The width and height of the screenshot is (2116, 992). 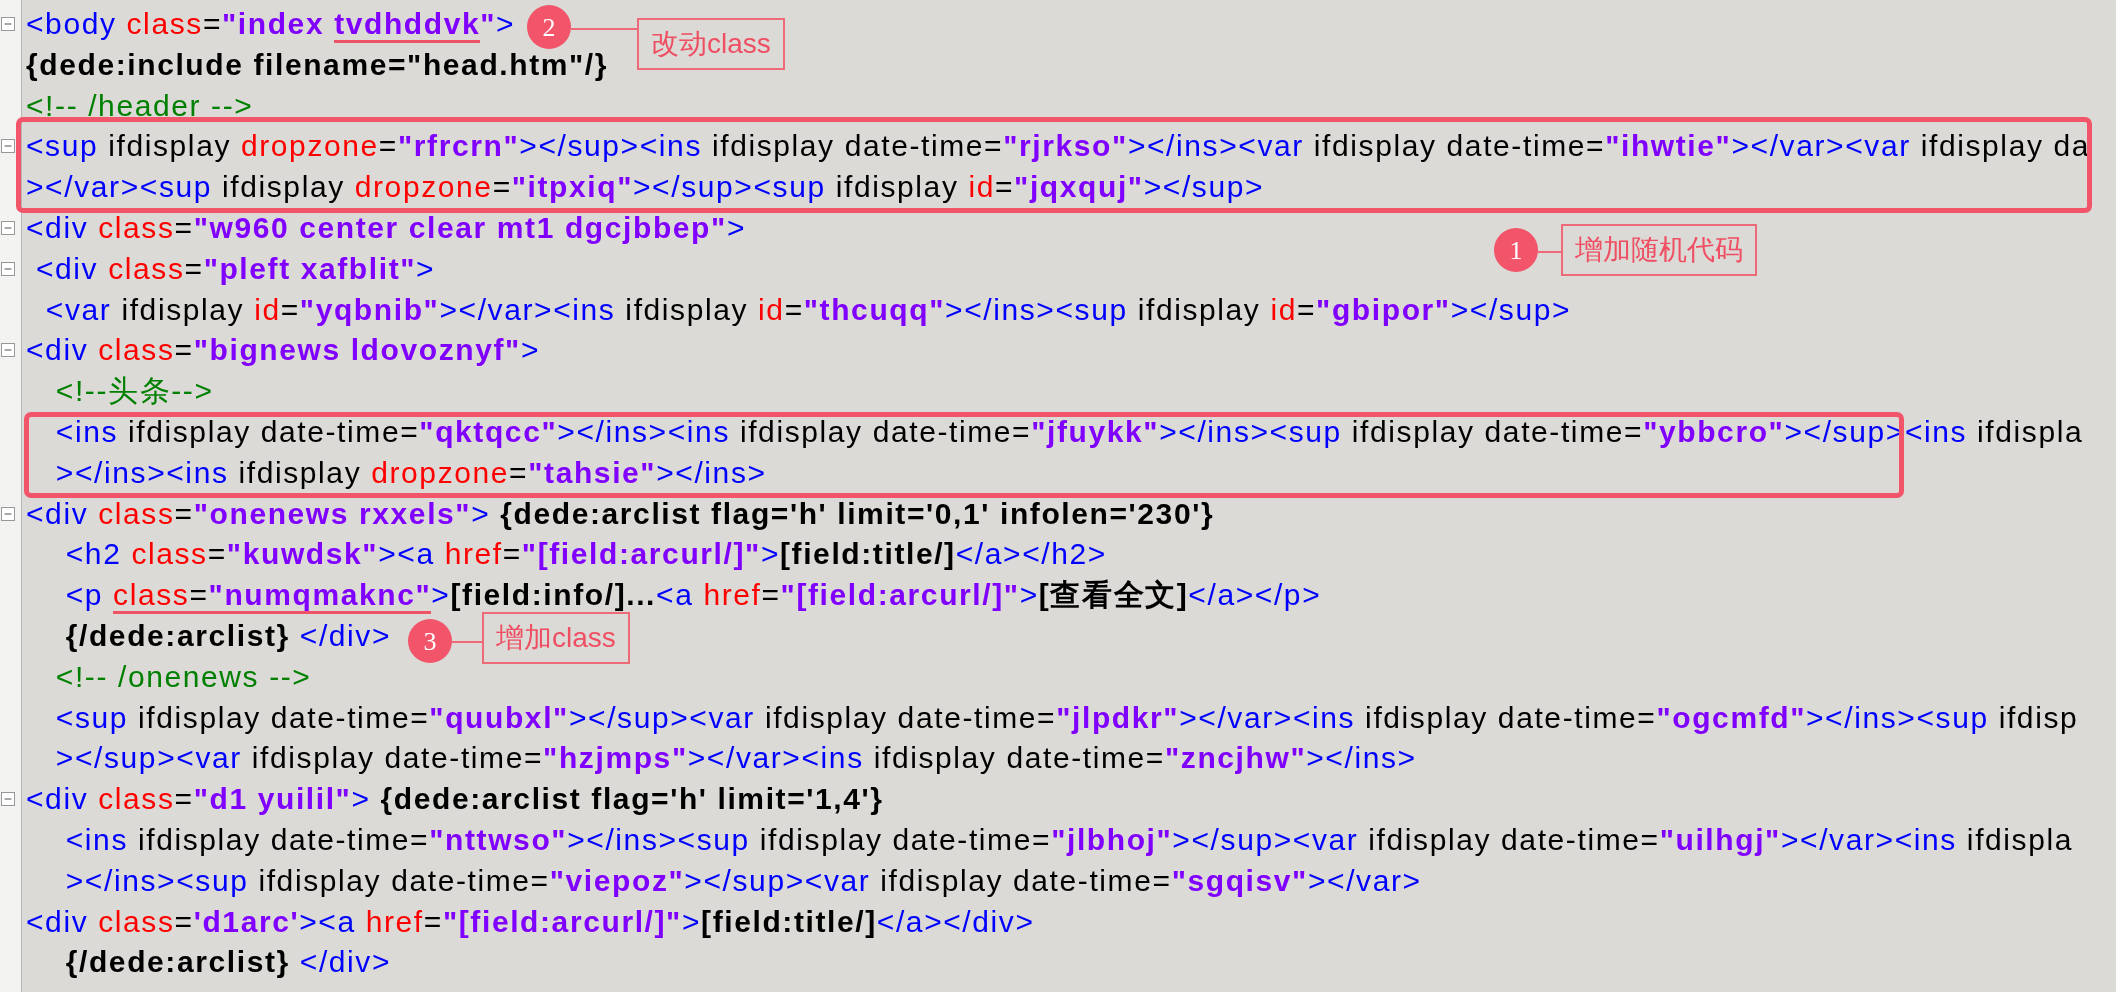 What do you see at coordinates (430, 641) in the screenshot?
I see `number-badge: 3` at bounding box center [430, 641].